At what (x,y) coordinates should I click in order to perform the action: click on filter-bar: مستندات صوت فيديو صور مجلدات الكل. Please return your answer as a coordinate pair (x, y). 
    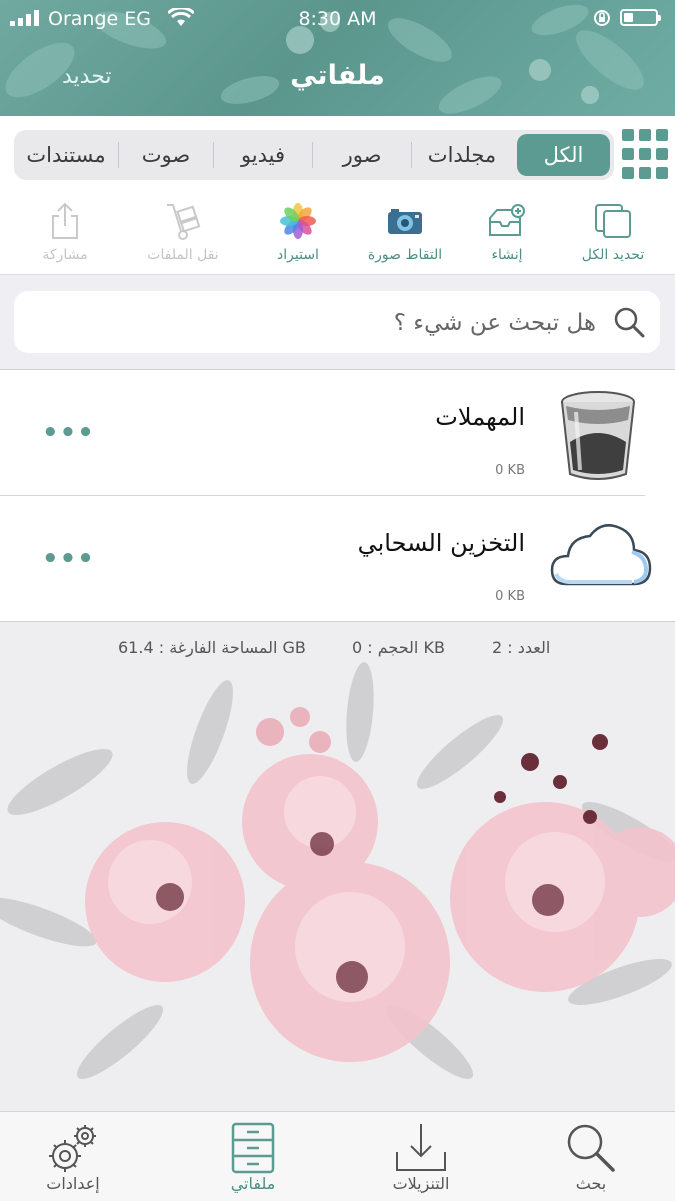
    Looking at the image, I should click on (337, 155).